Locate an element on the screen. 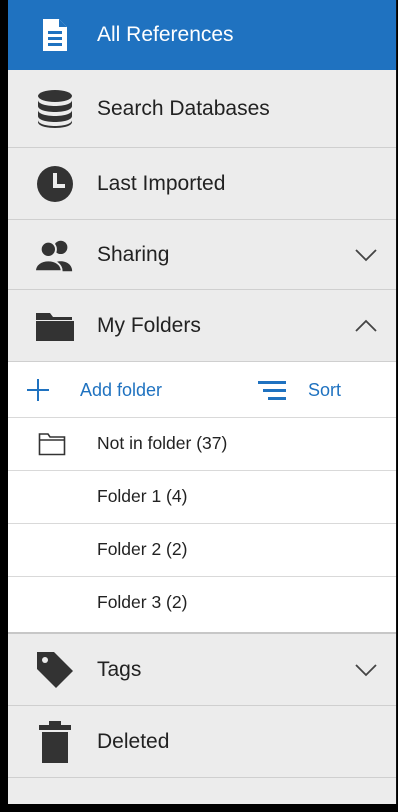 This screenshot has width=398, height=812. people-icon is located at coordinates (55, 255).